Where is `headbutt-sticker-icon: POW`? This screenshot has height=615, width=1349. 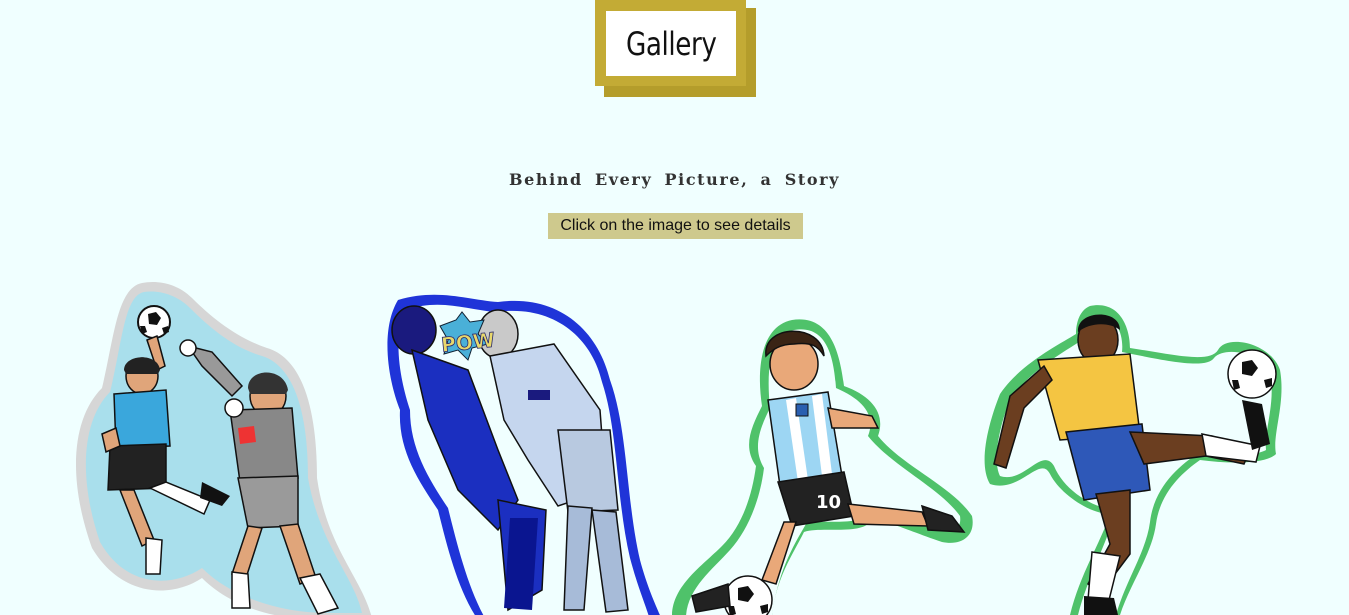 headbutt-sticker-icon: POW is located at coordinates (523, 454).